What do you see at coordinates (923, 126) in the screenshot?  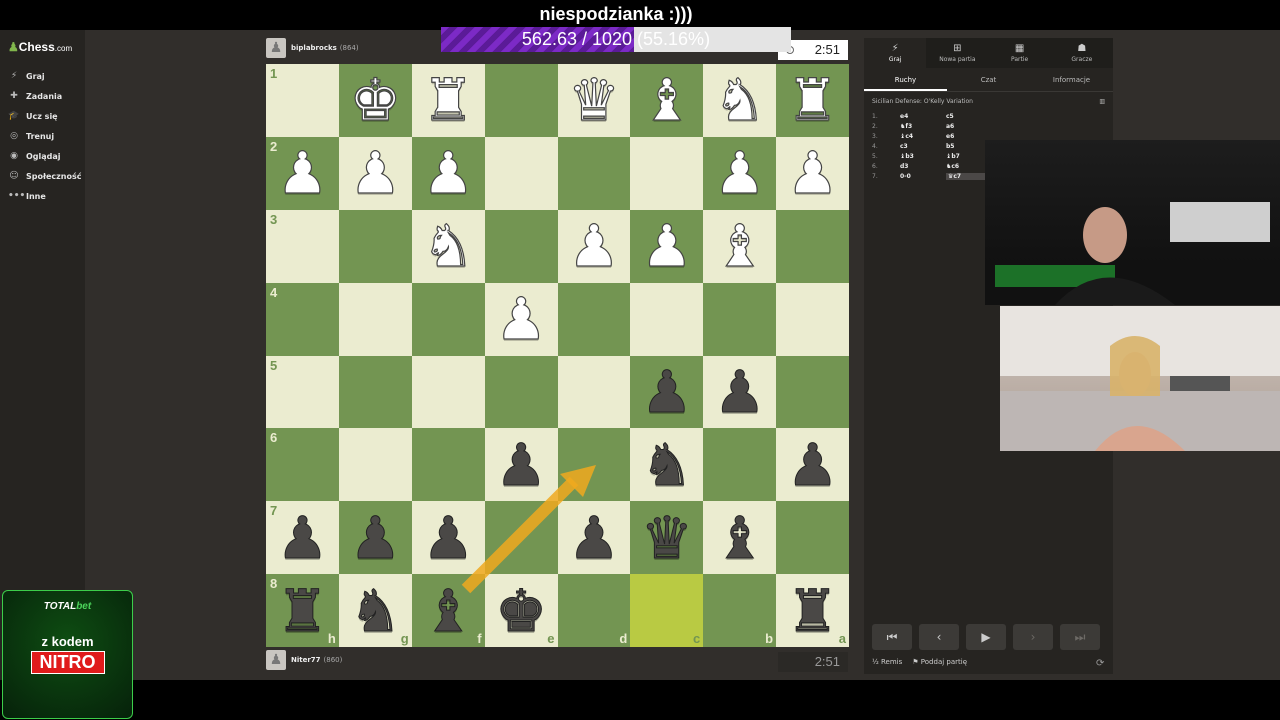 I see `white-move: ♞f3` at bounding box center [923, 126].